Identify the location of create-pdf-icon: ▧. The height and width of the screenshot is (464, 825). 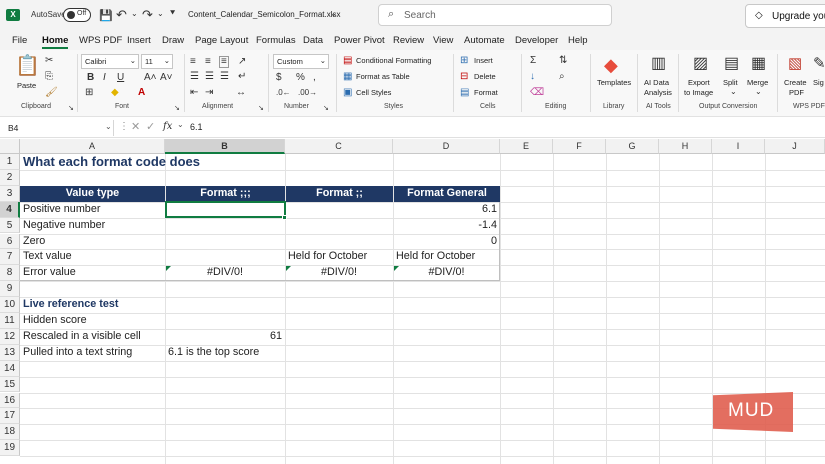
(795, 63).